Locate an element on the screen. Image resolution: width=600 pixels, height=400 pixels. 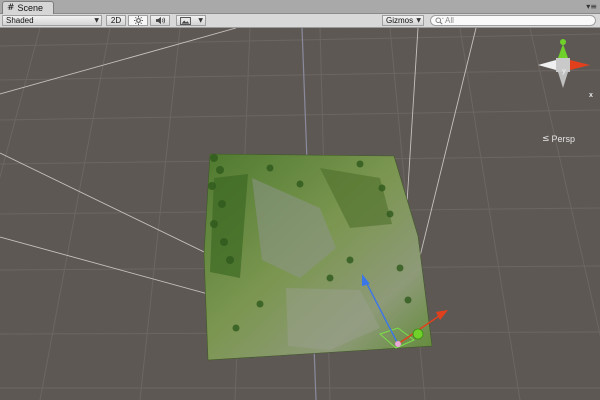
search-input: All is located at coordinates (513, 20).